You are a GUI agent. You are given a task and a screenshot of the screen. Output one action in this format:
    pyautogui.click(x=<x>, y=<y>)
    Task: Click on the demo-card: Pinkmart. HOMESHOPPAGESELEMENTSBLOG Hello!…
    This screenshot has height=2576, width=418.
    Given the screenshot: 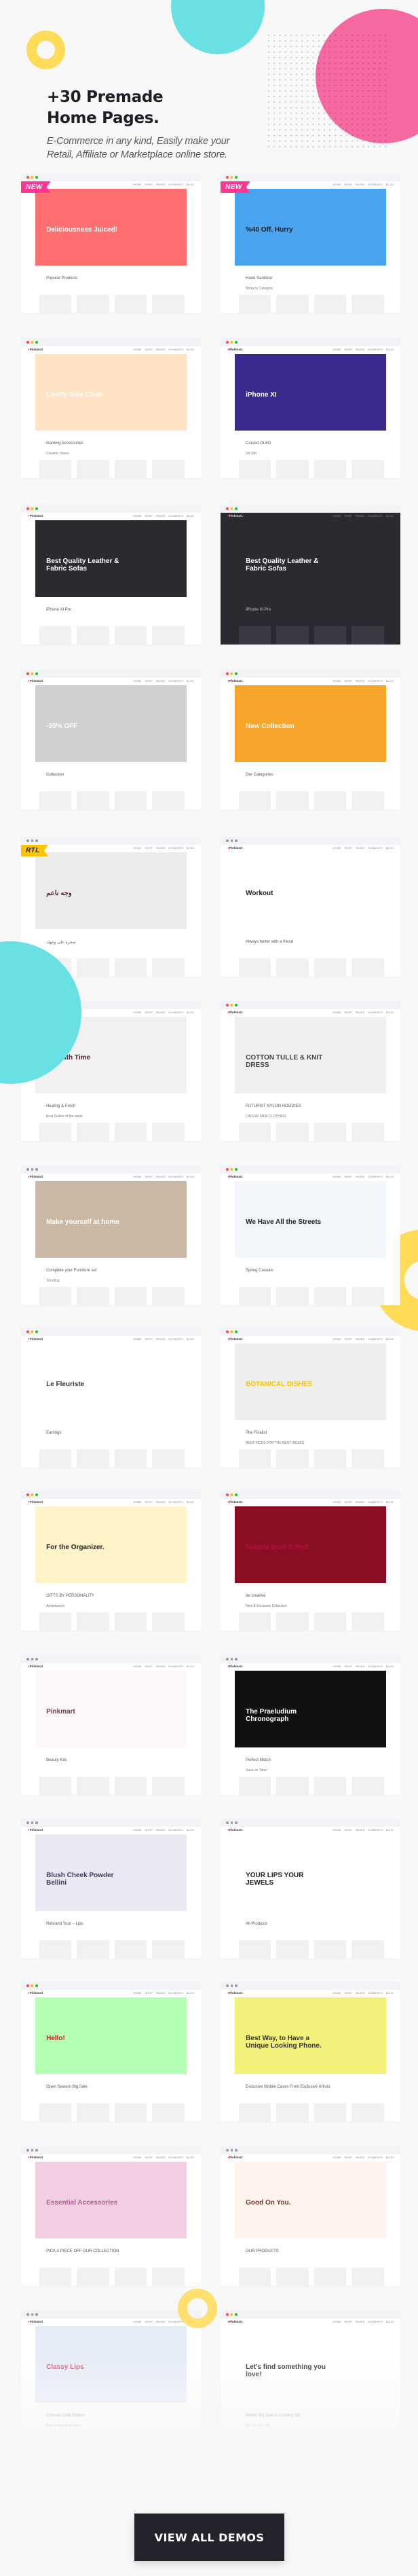 What is the action you would take?
    pyautogui.click(x=111, y=2052)
    